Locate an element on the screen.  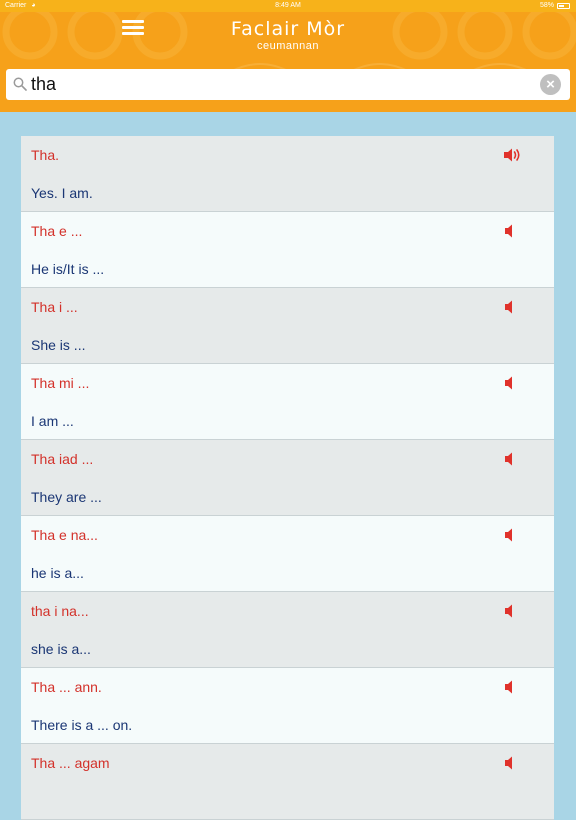
result-list-item: Tha. Yes. I am. is located at coordinates (287, 174).